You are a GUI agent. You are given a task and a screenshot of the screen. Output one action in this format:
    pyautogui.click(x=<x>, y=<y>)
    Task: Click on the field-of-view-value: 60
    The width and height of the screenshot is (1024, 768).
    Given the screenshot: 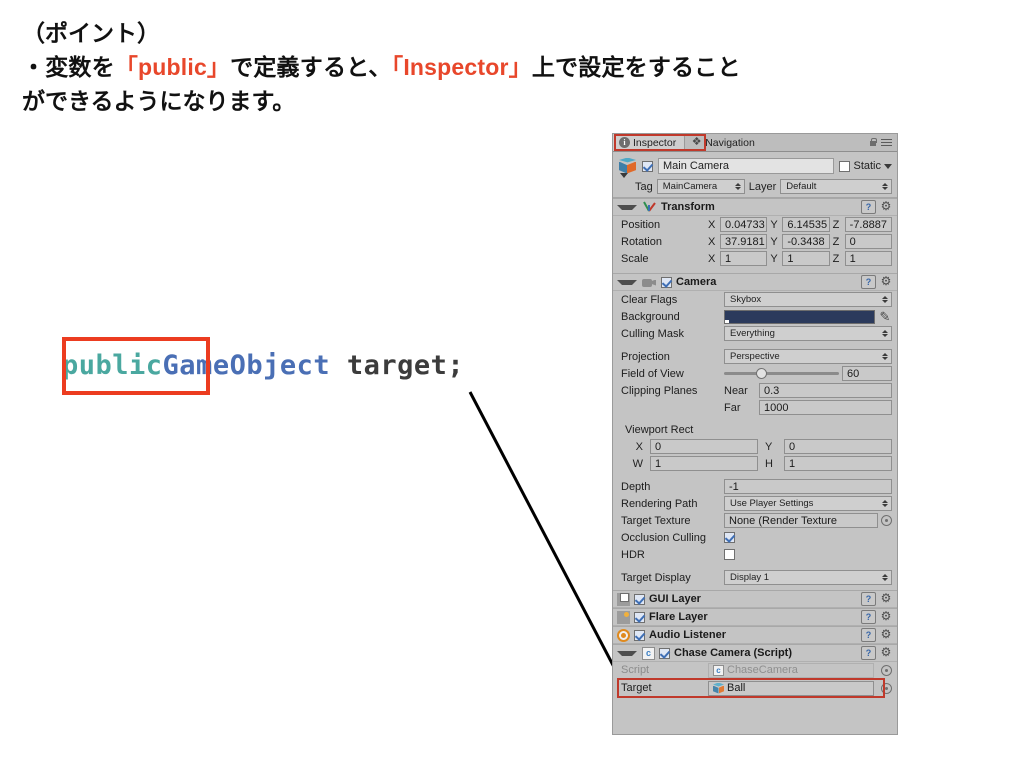 What is the action you would take?
    pyautogui.click(x=867, y=373)
    